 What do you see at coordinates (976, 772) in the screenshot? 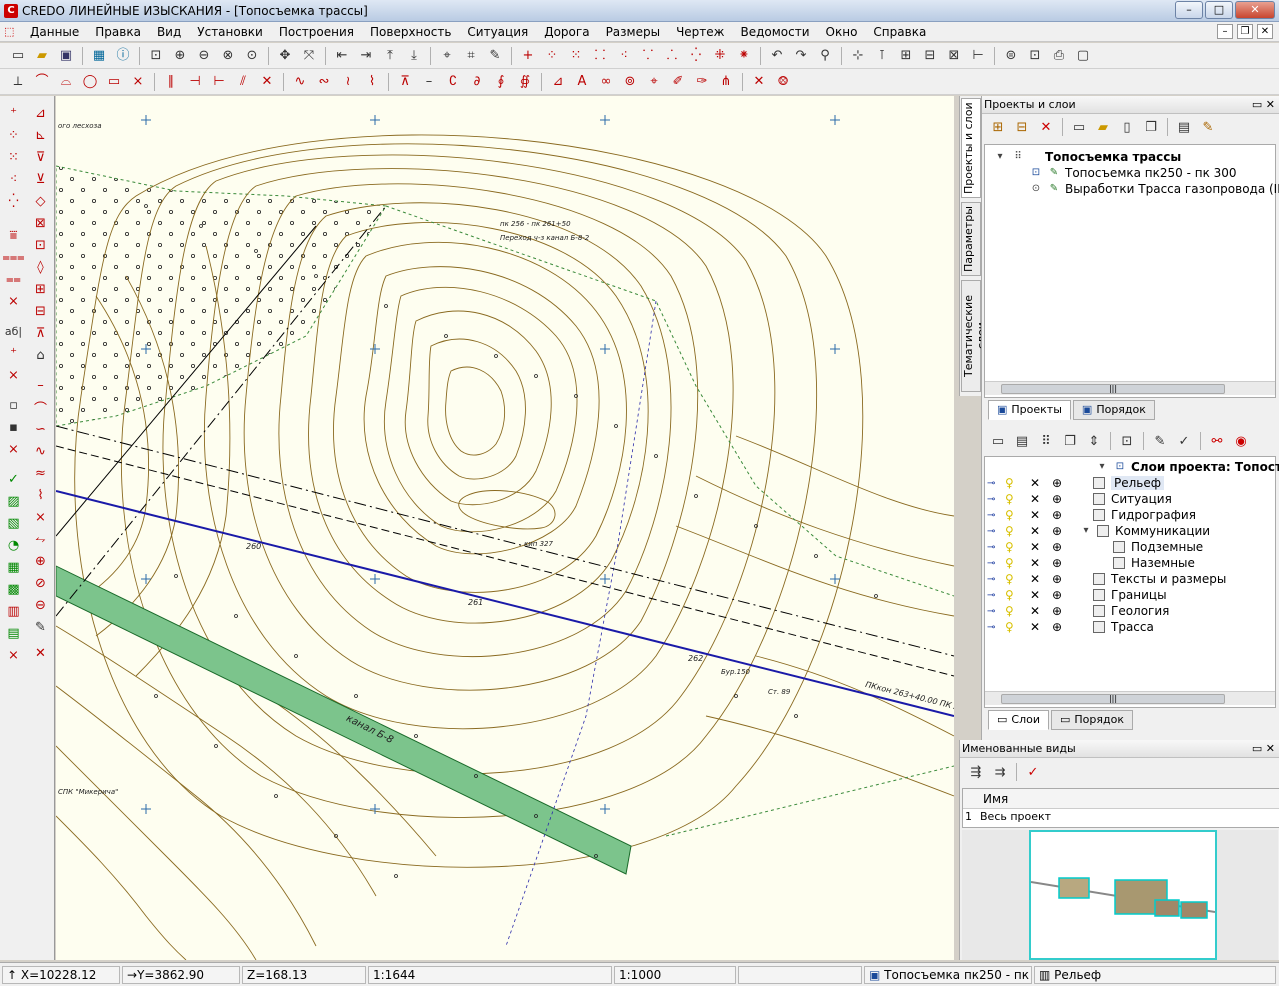
I see `view-add-icon: ⇶` at bounding box center [976, 772].